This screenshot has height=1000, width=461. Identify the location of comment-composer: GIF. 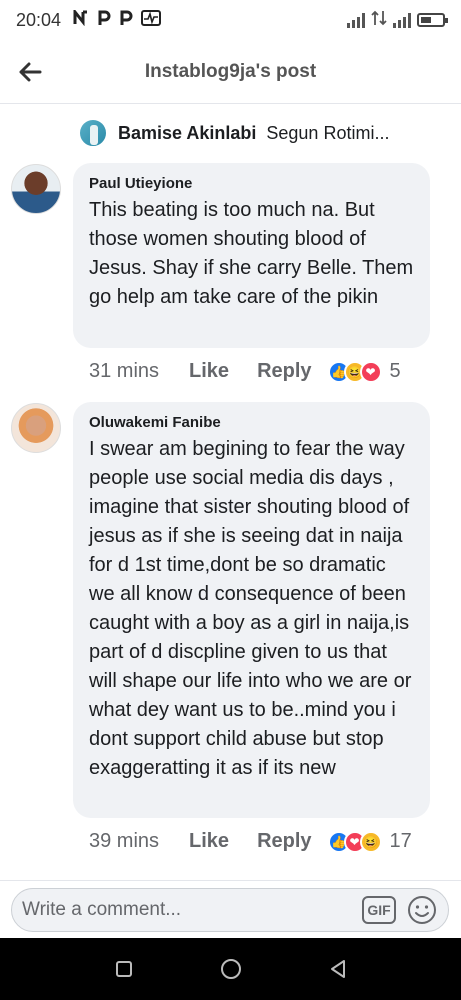
(230, 910).